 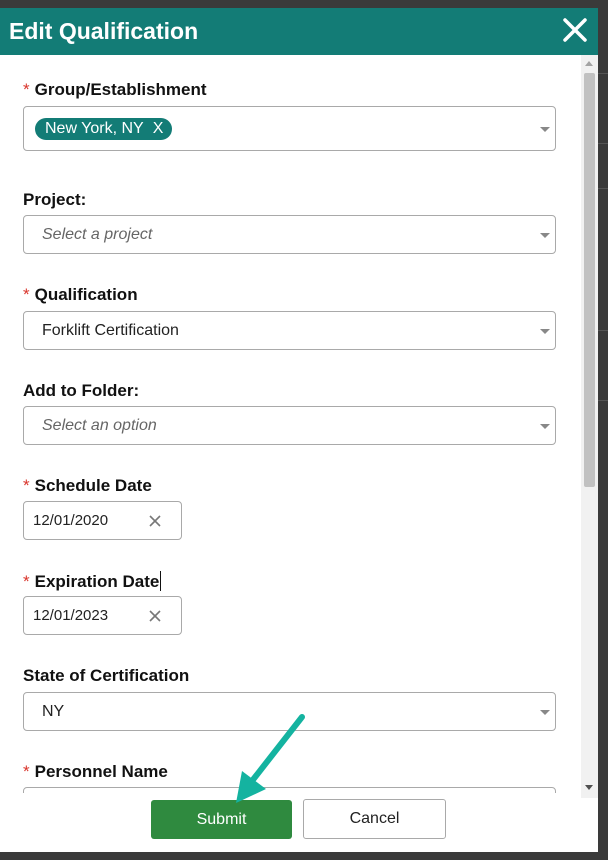 What do you see at coordinates (603, 430) in the screenshot?
I see `background-page` at bounding box center [603, 430].